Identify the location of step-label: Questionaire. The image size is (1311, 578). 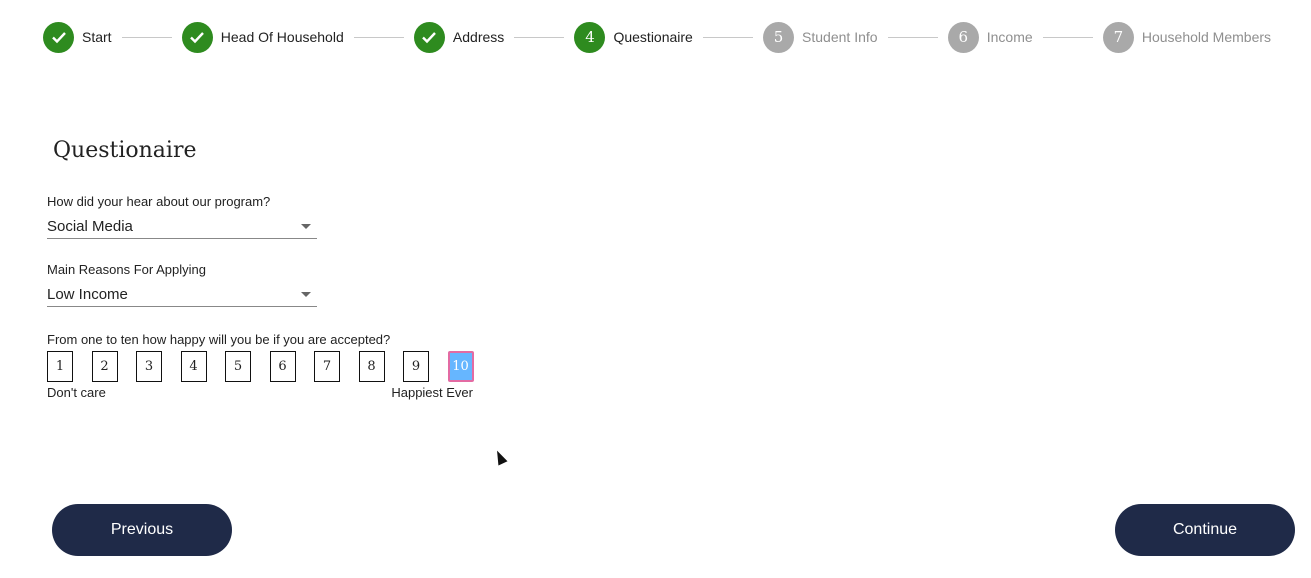
(653, 37).